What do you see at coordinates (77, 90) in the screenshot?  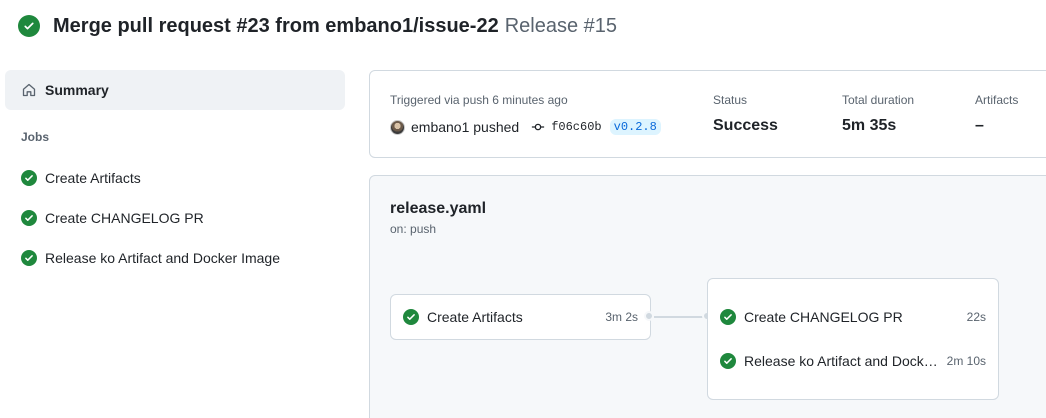 I see `sidebar-item-label: Summary` at bounding box center [77, 90].